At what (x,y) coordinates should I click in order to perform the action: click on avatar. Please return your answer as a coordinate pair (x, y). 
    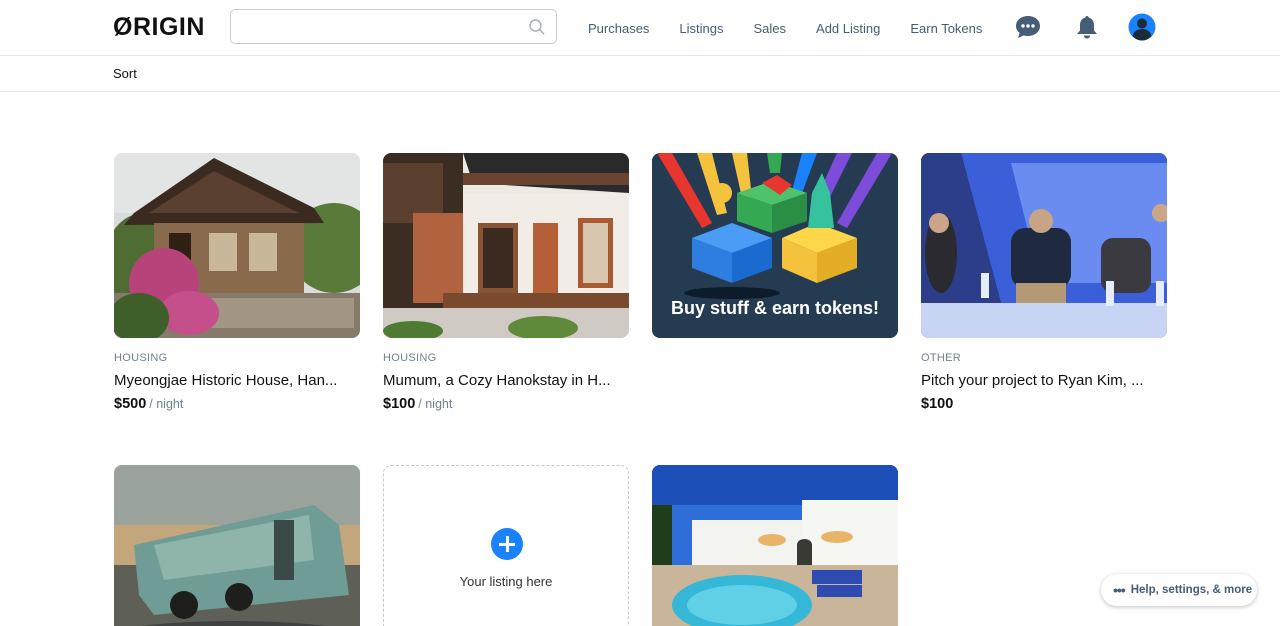
    Looking at the image, I should click on (1142, 27).